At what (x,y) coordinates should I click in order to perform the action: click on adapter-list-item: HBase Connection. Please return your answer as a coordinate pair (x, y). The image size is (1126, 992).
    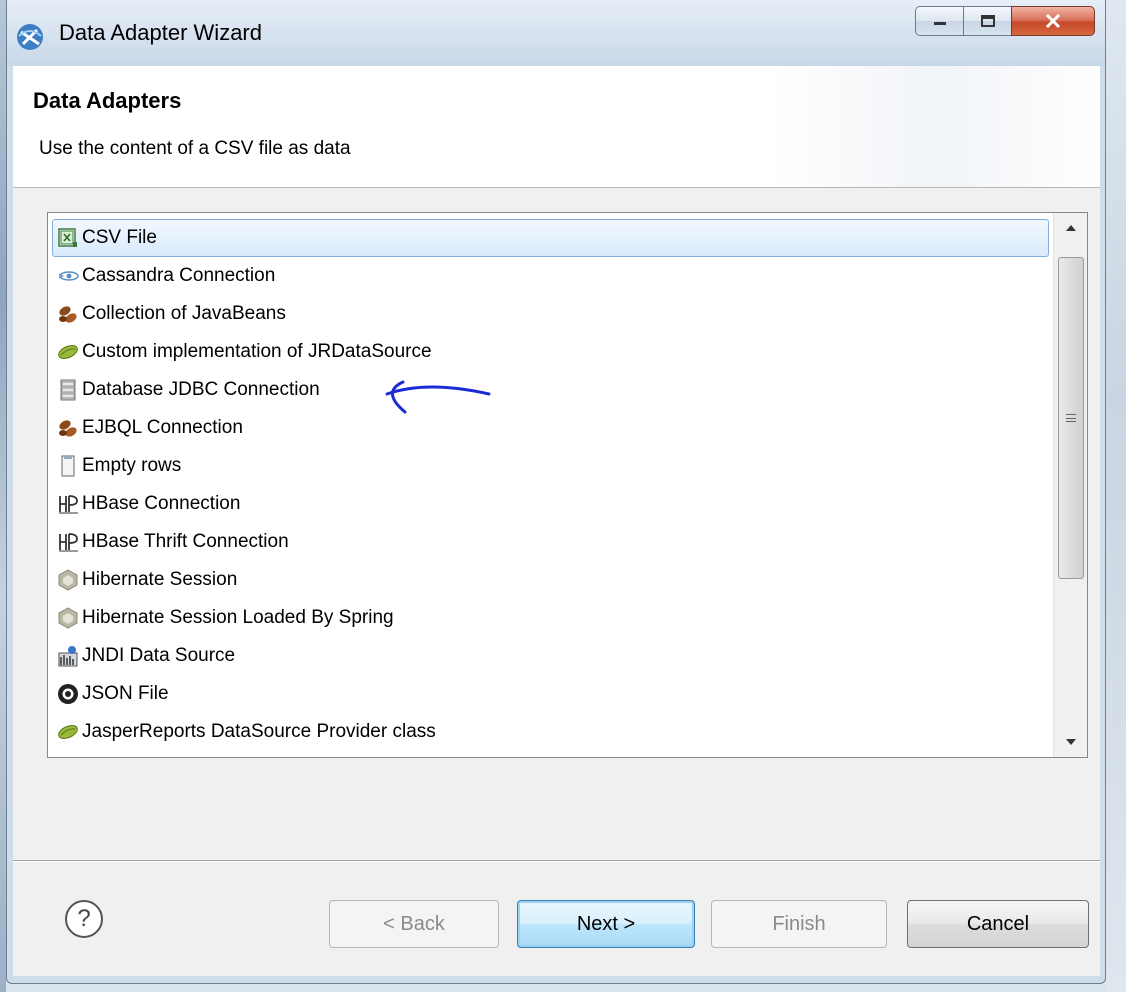
    Looking at the image, I should click on (550, 504).